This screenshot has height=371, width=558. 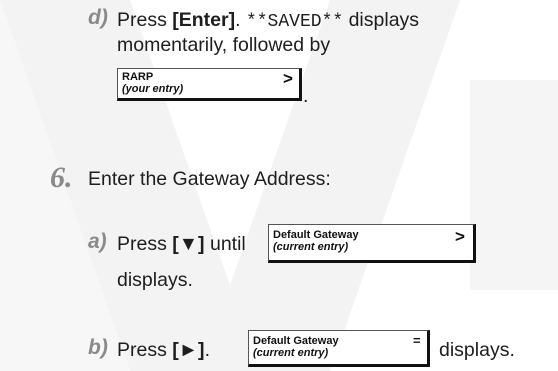 What do you see at coordinates (209, 84) in the screenshot?
I see `lcd-rarp: RARP (your entry) >` at bounding box center [209, 84].